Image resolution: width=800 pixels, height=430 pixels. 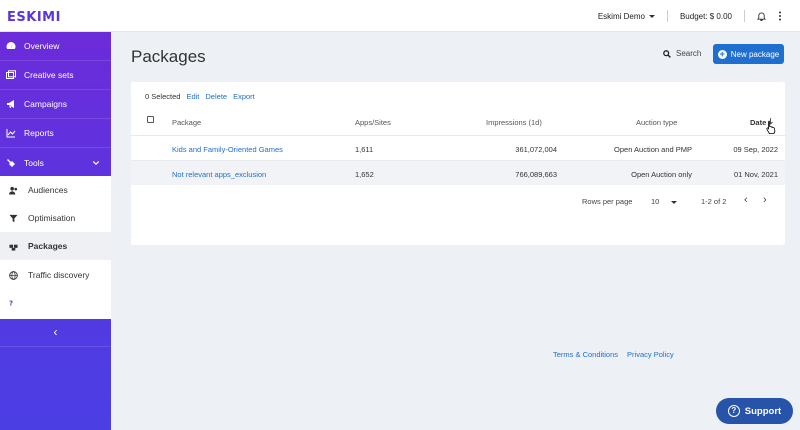 I want to click on sidebar-item-label: Reports, so click(x=39, y=133).